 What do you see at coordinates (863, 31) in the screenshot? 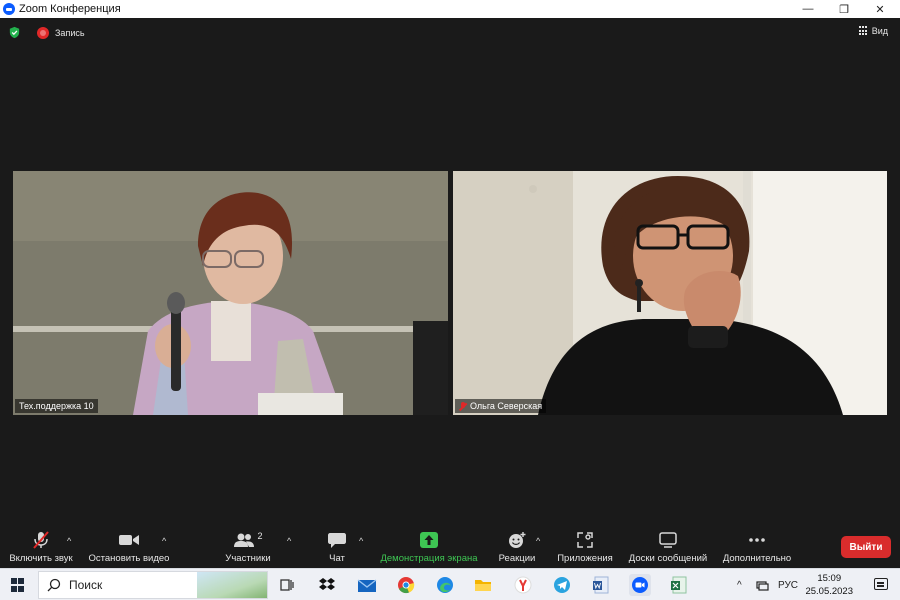
I see `grid-icon` at bounding box center [863, 31].